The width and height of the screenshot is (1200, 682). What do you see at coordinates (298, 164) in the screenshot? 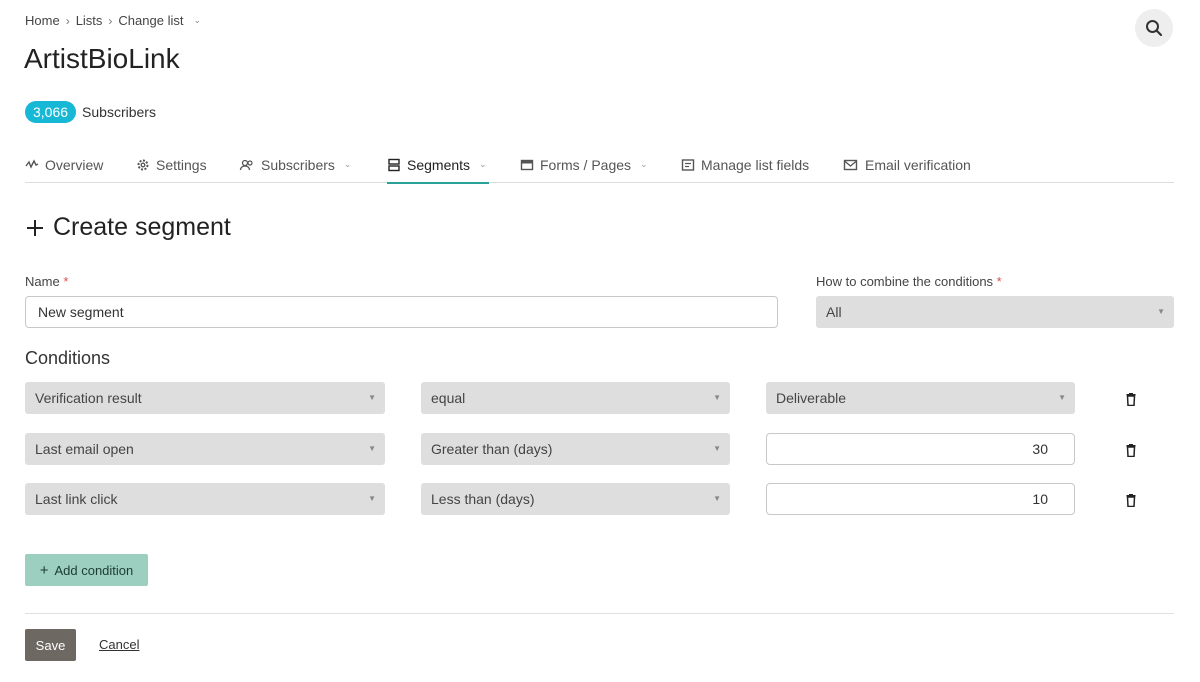
I see `tab-label: Subscribers` at bounding box center [298, 164].